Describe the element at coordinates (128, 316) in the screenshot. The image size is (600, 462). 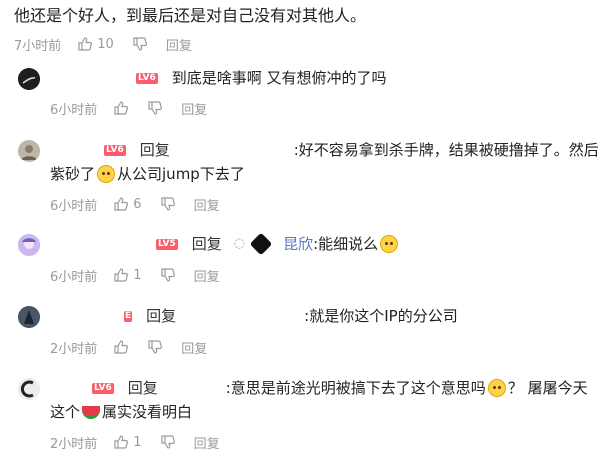
I see `level-badge: E` at that location.